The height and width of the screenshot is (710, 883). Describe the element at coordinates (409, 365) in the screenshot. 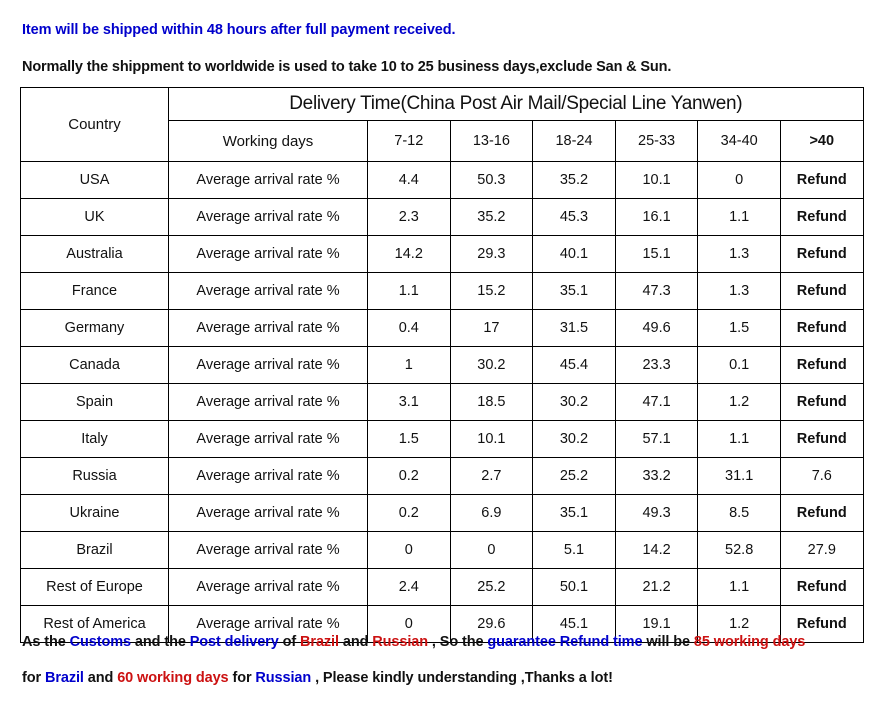

I see `cell-arrival-rate: 1` at that location.